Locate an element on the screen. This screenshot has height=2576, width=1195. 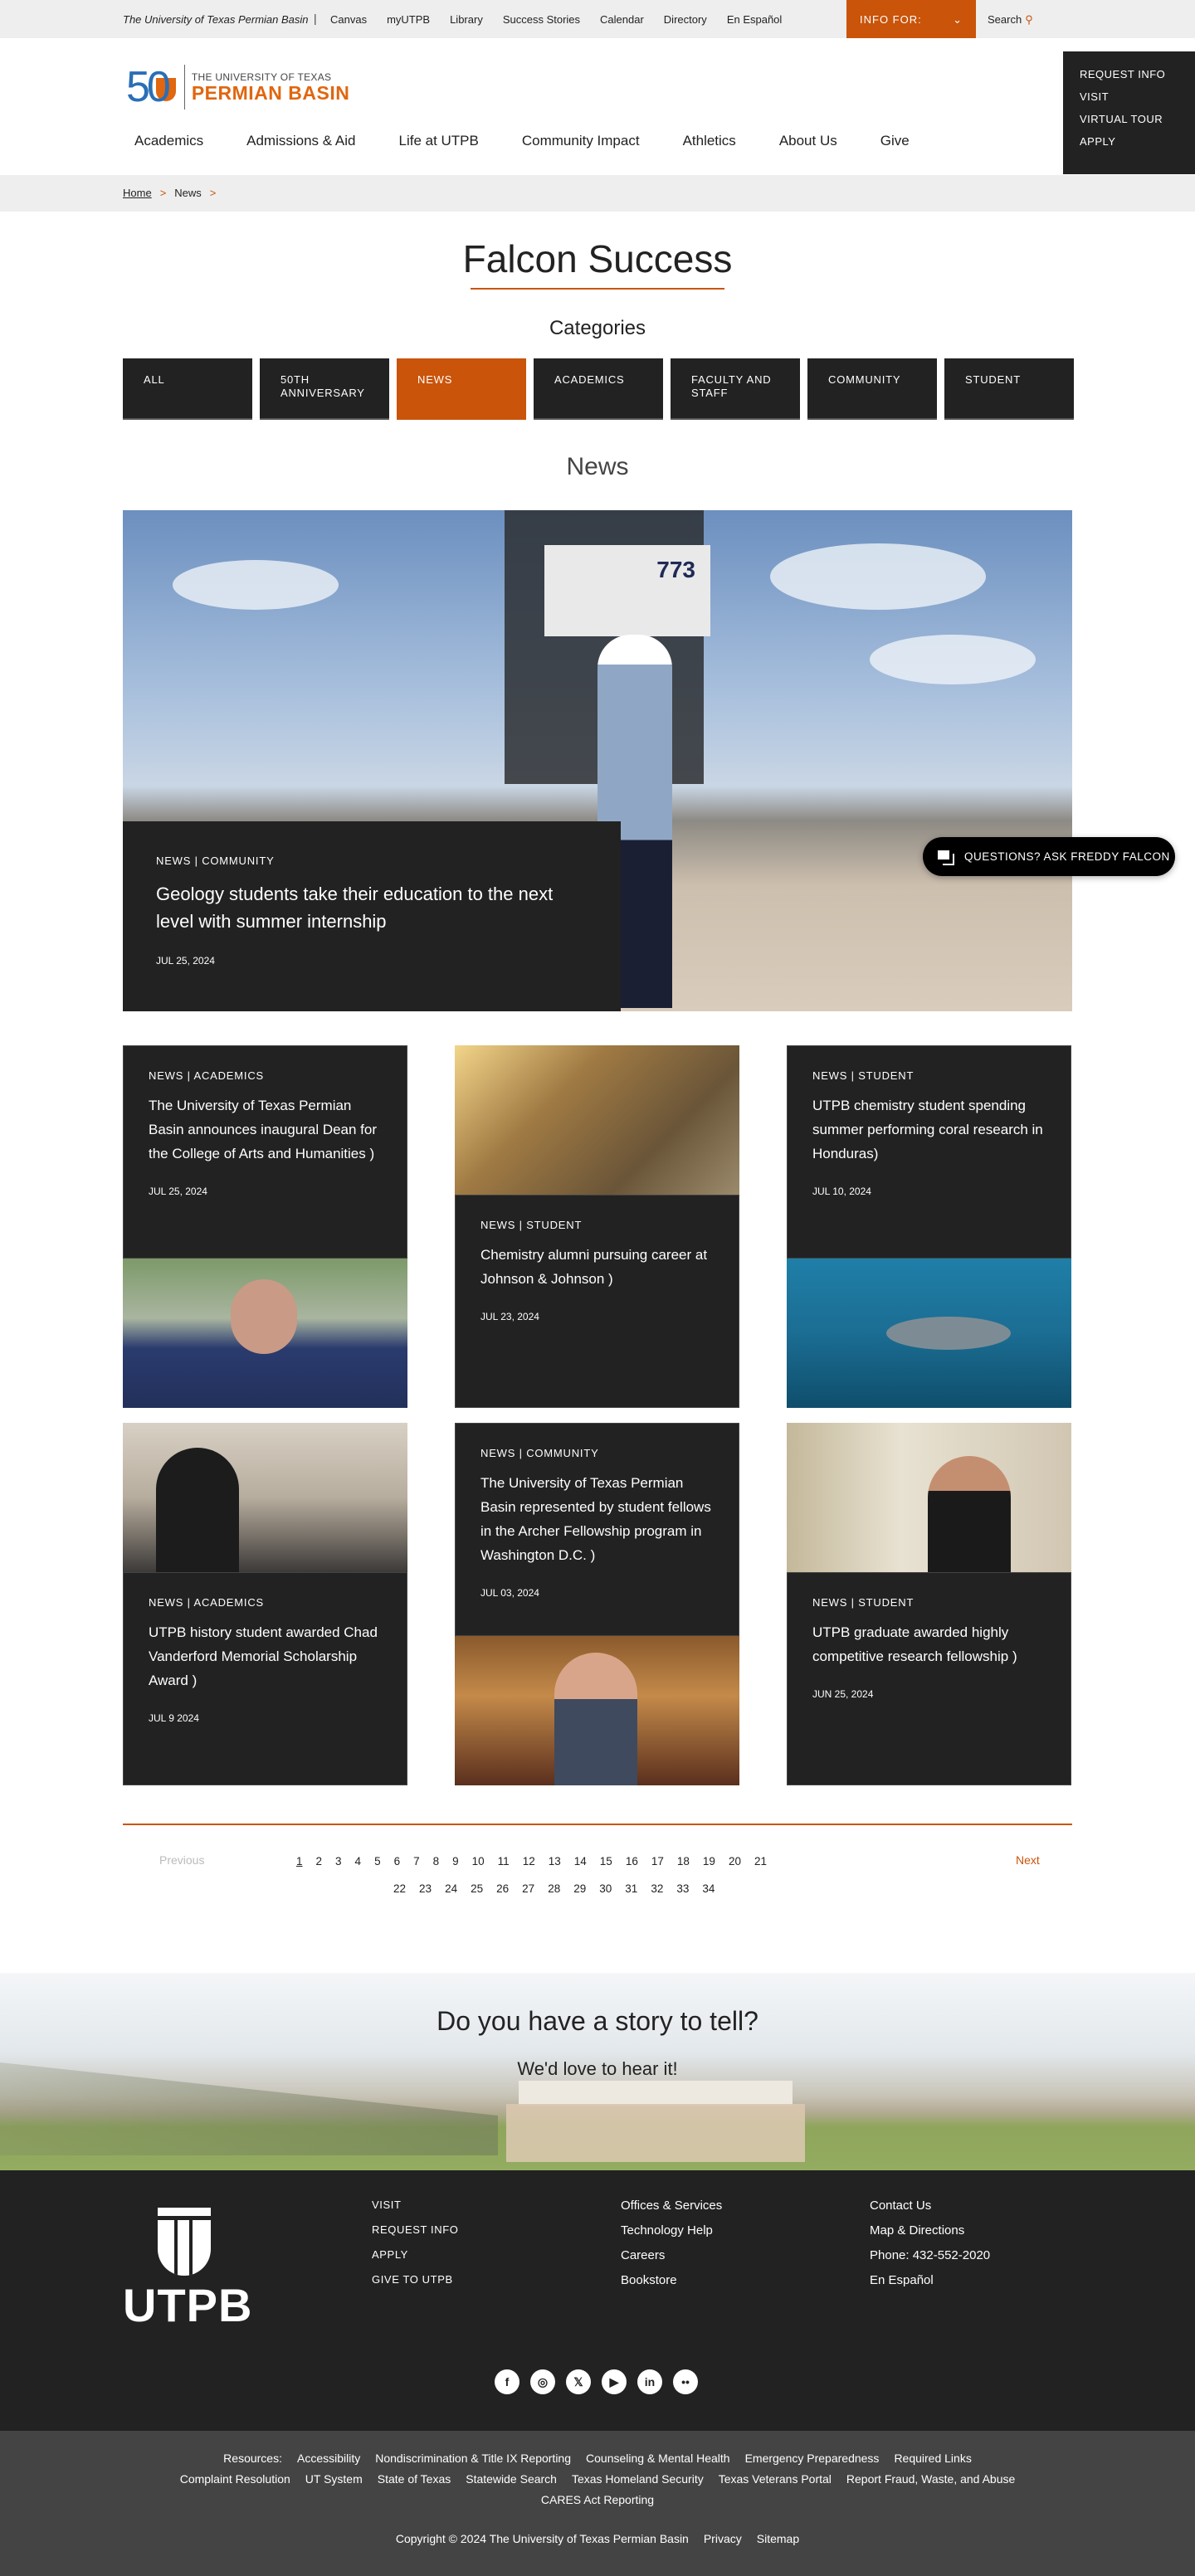
resource-link: Complaint Resolution is located at coordinates (235, 2479).